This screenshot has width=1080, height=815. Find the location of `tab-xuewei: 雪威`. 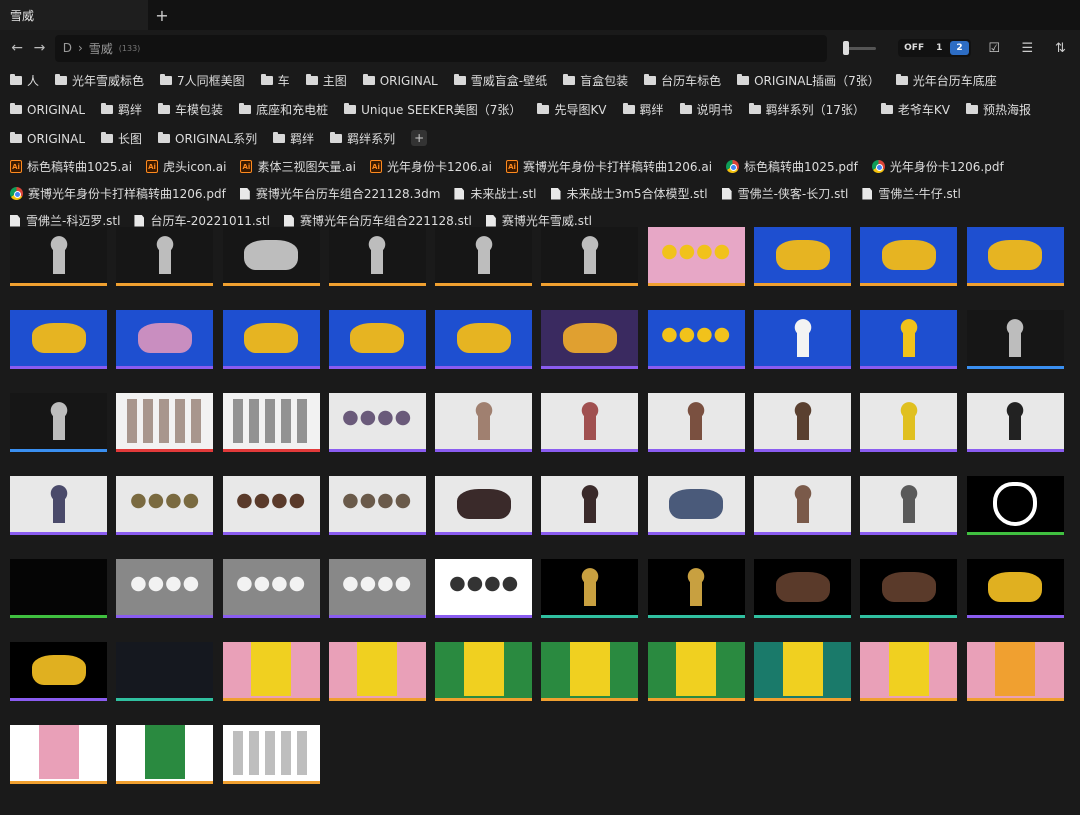

tab-xuewei: 雪威 is located at coordinates (74, 15).